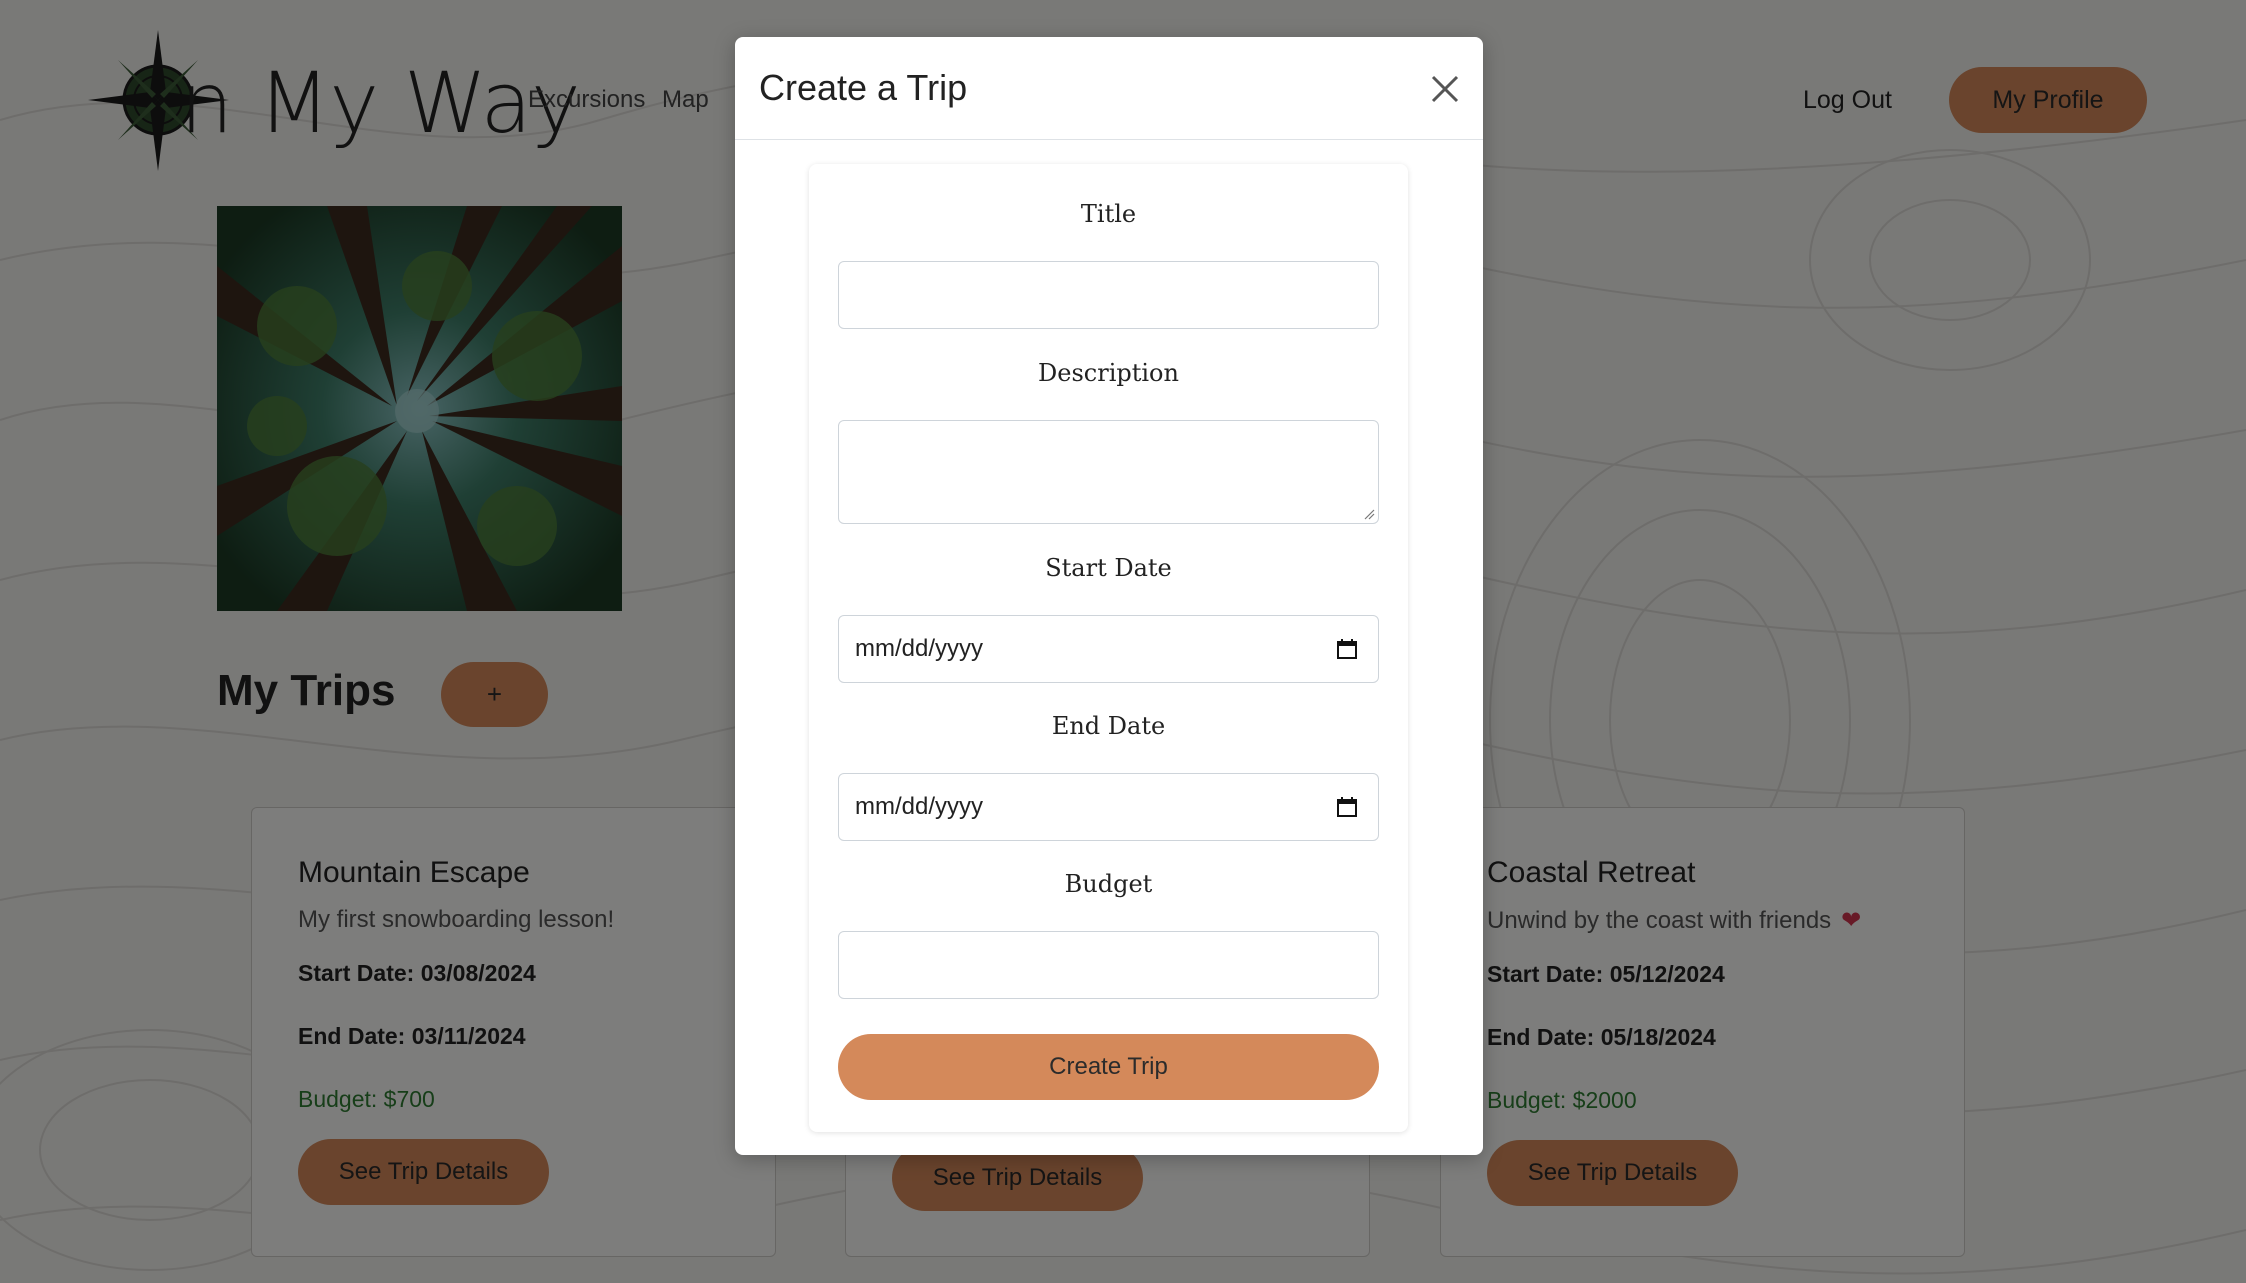 This screenshot has width=2246, height=1283. I want to click on close-icon, so click(1445, 89).